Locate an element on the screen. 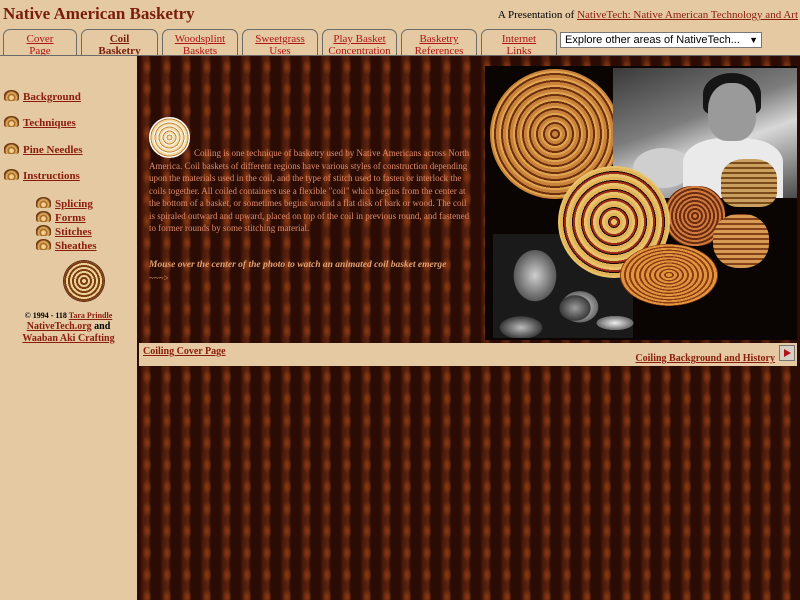 The image size is (800, 600). next-page-link: Coiling Background and History is located at coordinates (705, 358).